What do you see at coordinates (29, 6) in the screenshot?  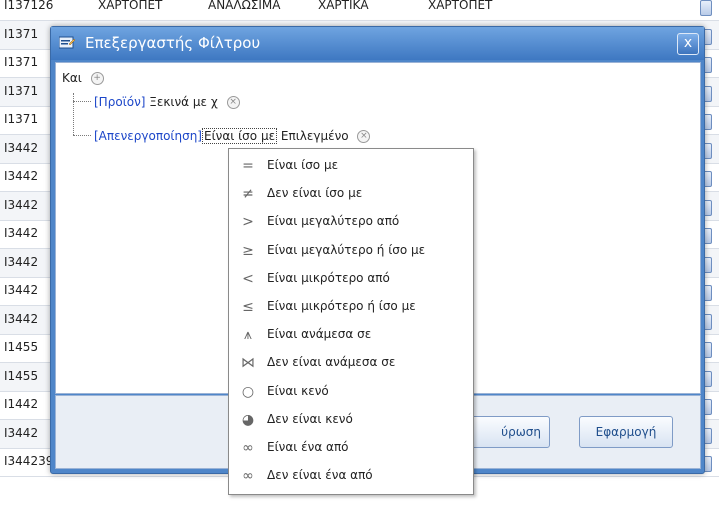 I see `table-cell: I137126` at bounding box center [29, 6].